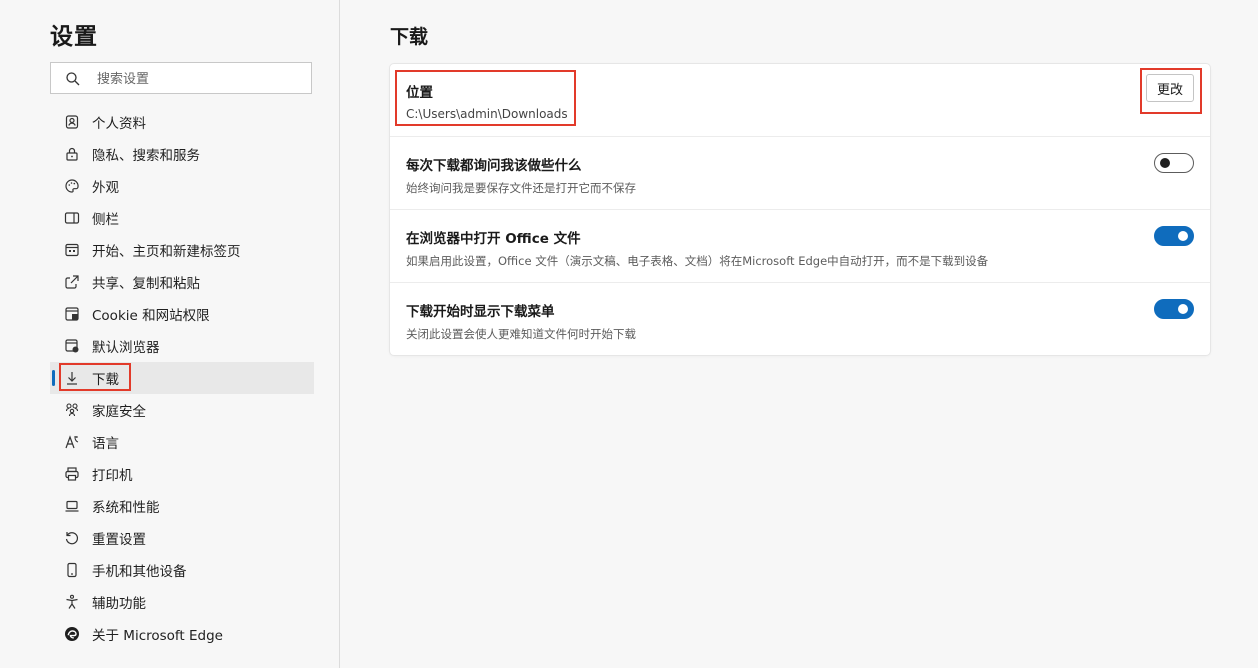  Describe the element at coordinates (1174, 163) in the screenshot. I see `ask-each-download-toggle` at that location.